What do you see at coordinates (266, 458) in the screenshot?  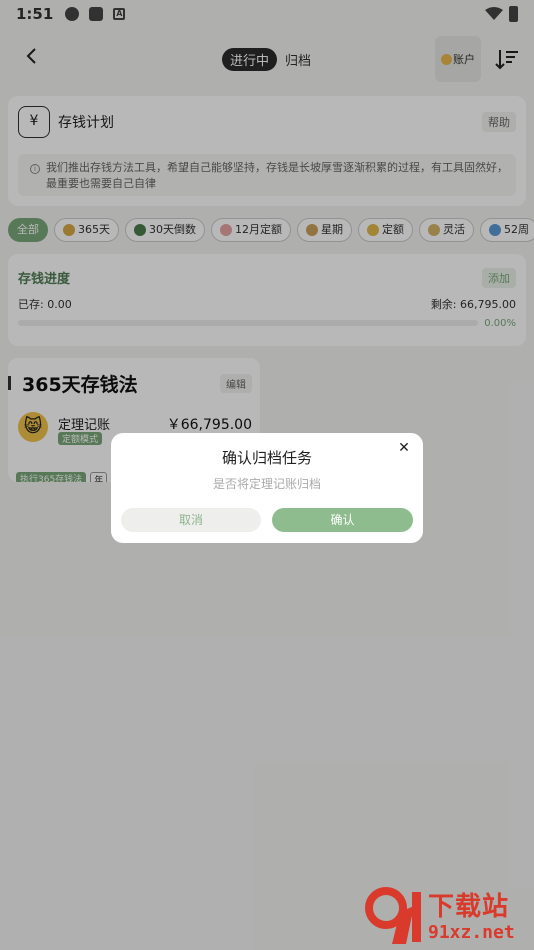 I see `dialog-title: 确认归档任务` at bounding box center [266, 458].